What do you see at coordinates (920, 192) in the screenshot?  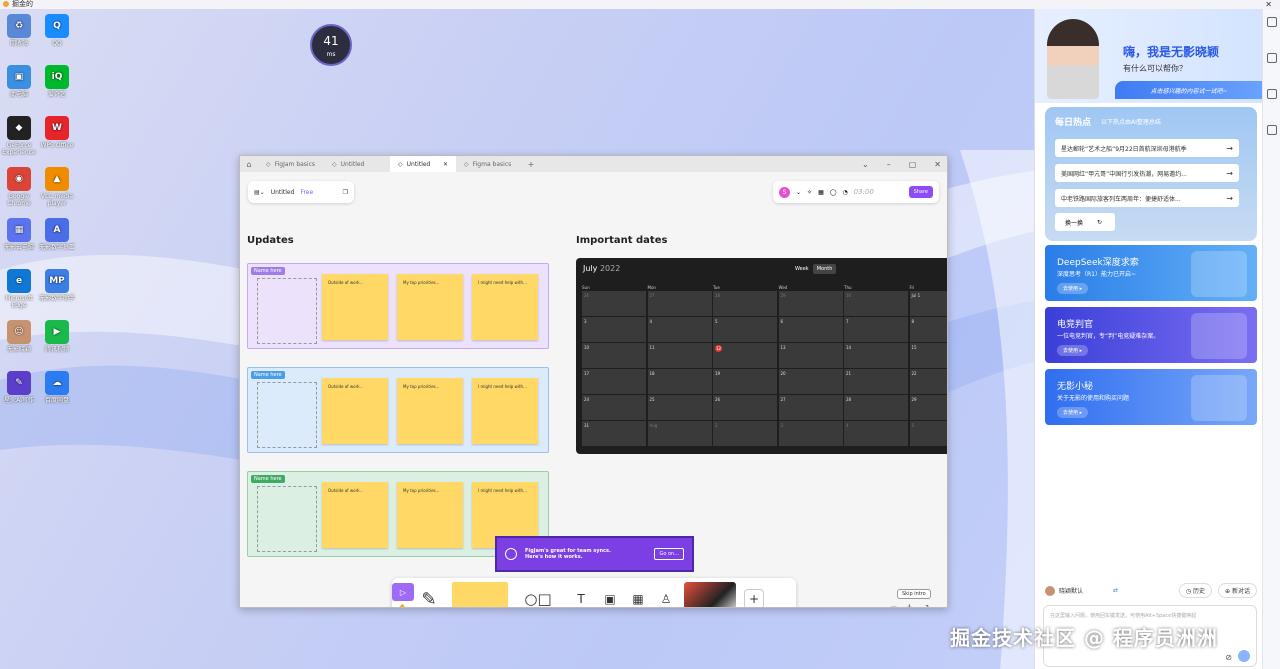 I see `share-button: Share` at bounding box center [920, 192].